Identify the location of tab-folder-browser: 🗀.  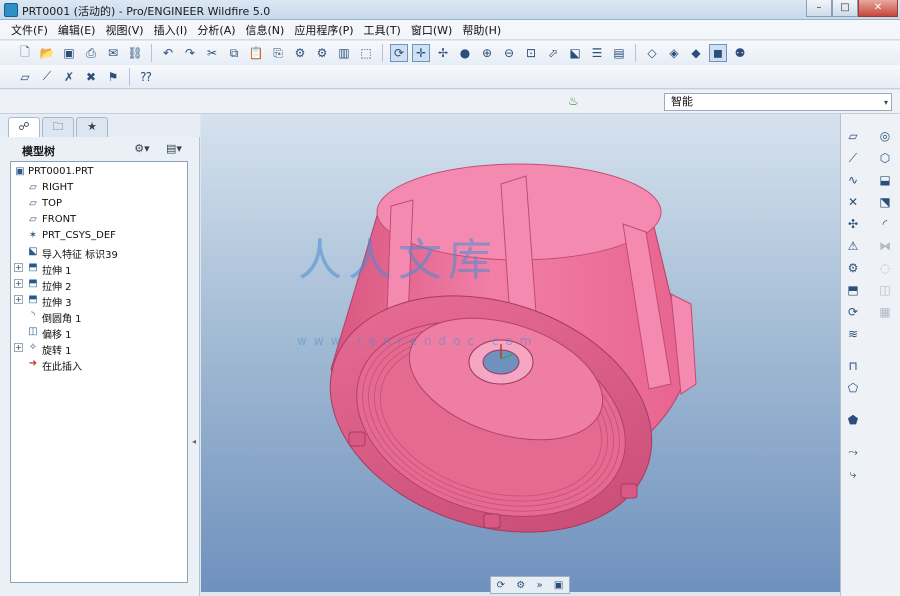
(58, 127).